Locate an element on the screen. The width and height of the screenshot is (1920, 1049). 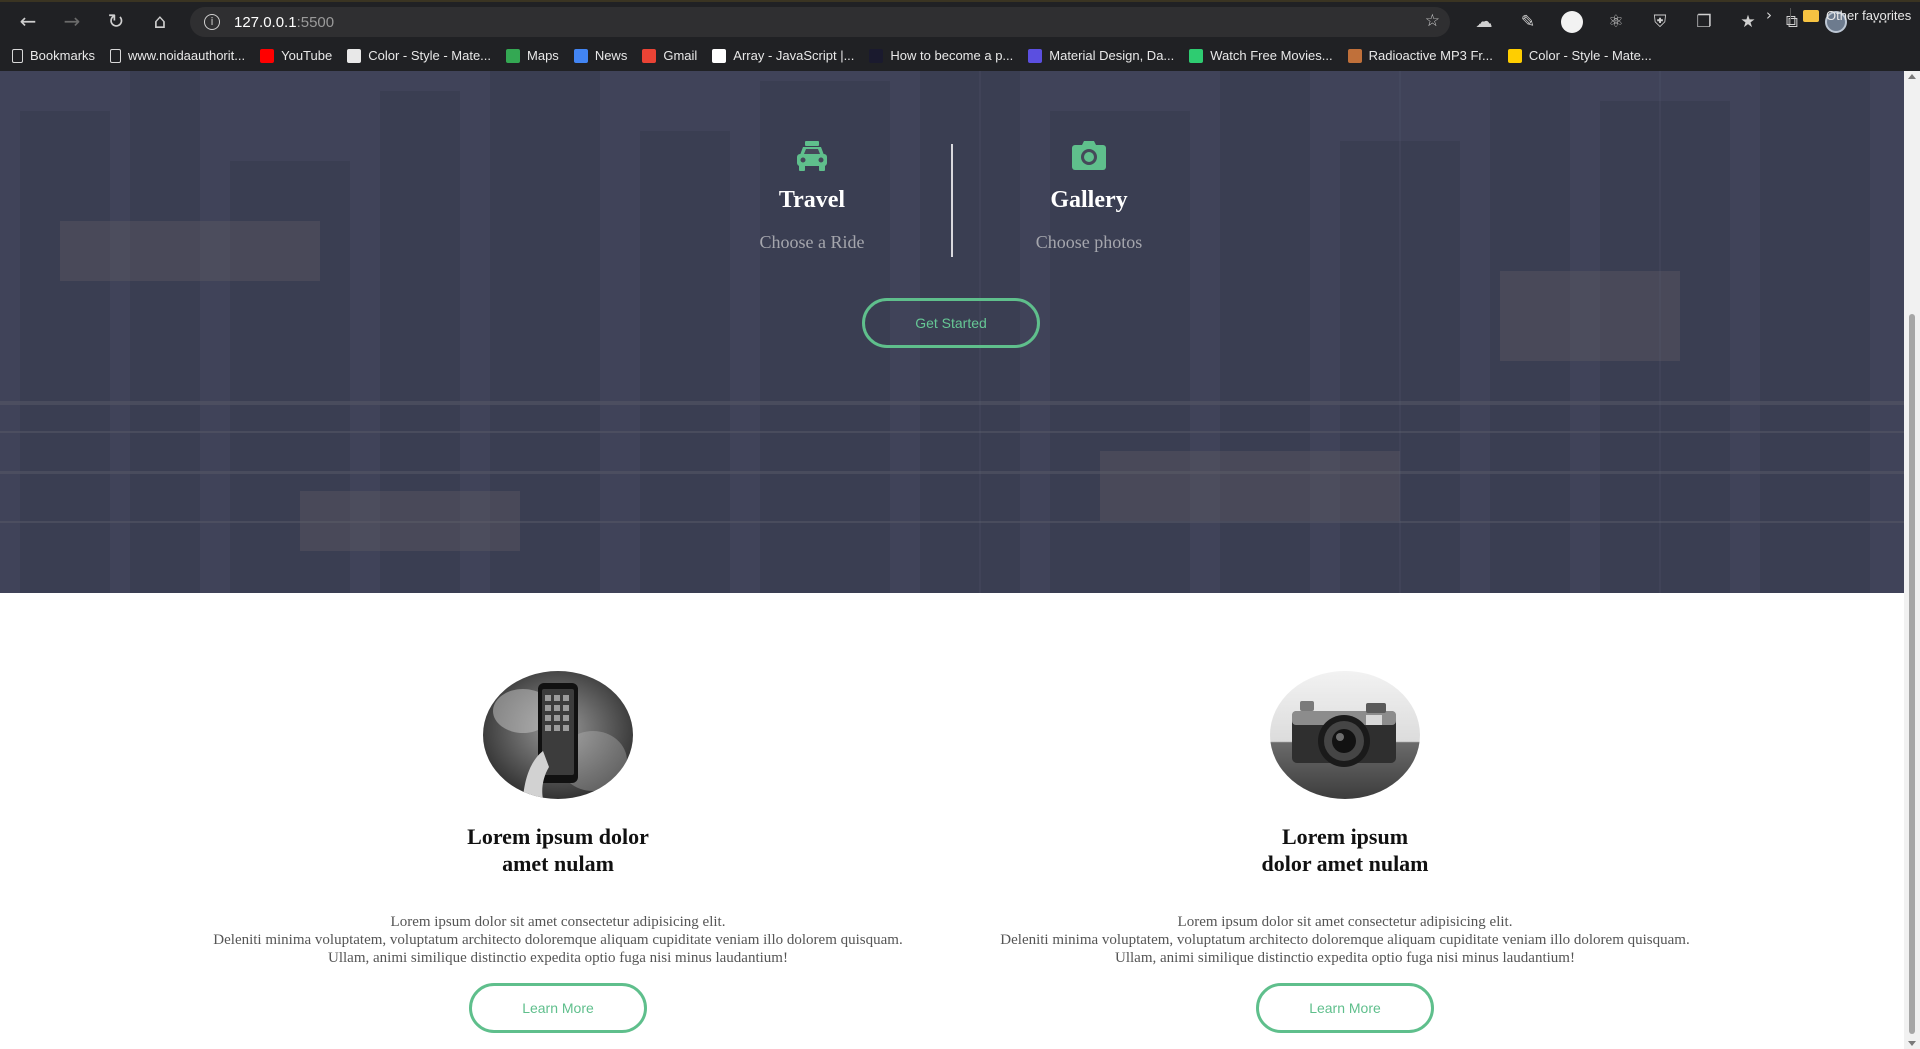
favorites-icon: ★ is located at coordinates (1748, 22).